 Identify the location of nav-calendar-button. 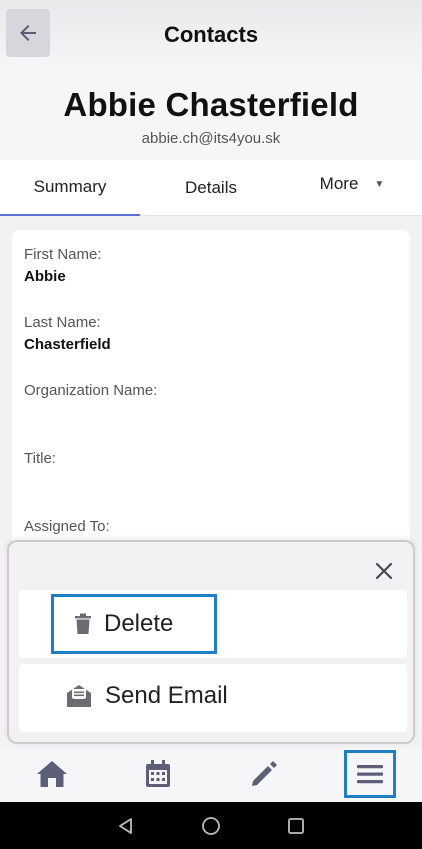
(158, 774).